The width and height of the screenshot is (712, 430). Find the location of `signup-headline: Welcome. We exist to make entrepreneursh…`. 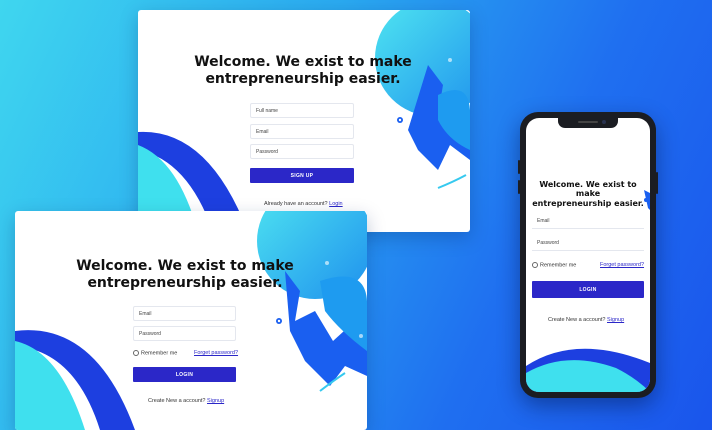

signup-headline: Welcome. We exist to make entrepreneursh… is located at coordinates (303, 70).